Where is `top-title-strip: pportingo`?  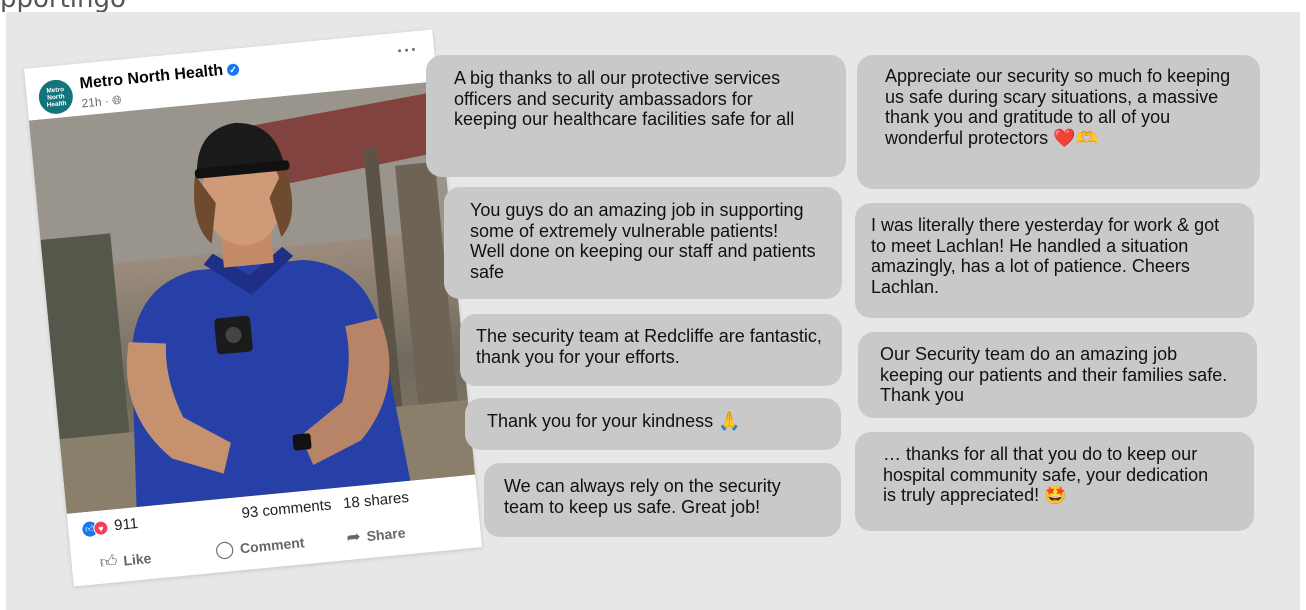
top-title-strip: pportingo is located at coordinates (653, 6).